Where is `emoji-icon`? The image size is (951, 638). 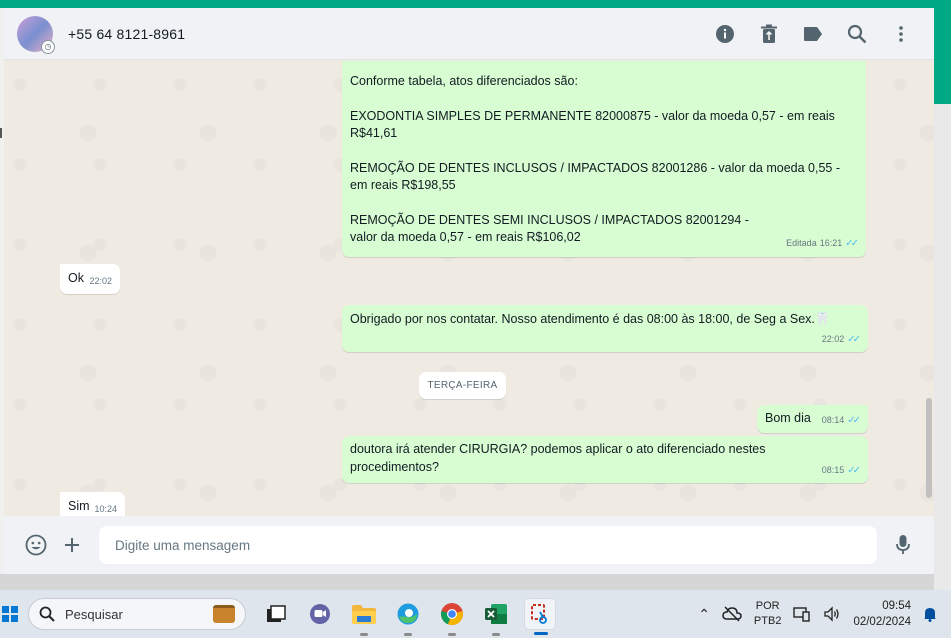
emoji-icon is located at coordinates (36, 545).